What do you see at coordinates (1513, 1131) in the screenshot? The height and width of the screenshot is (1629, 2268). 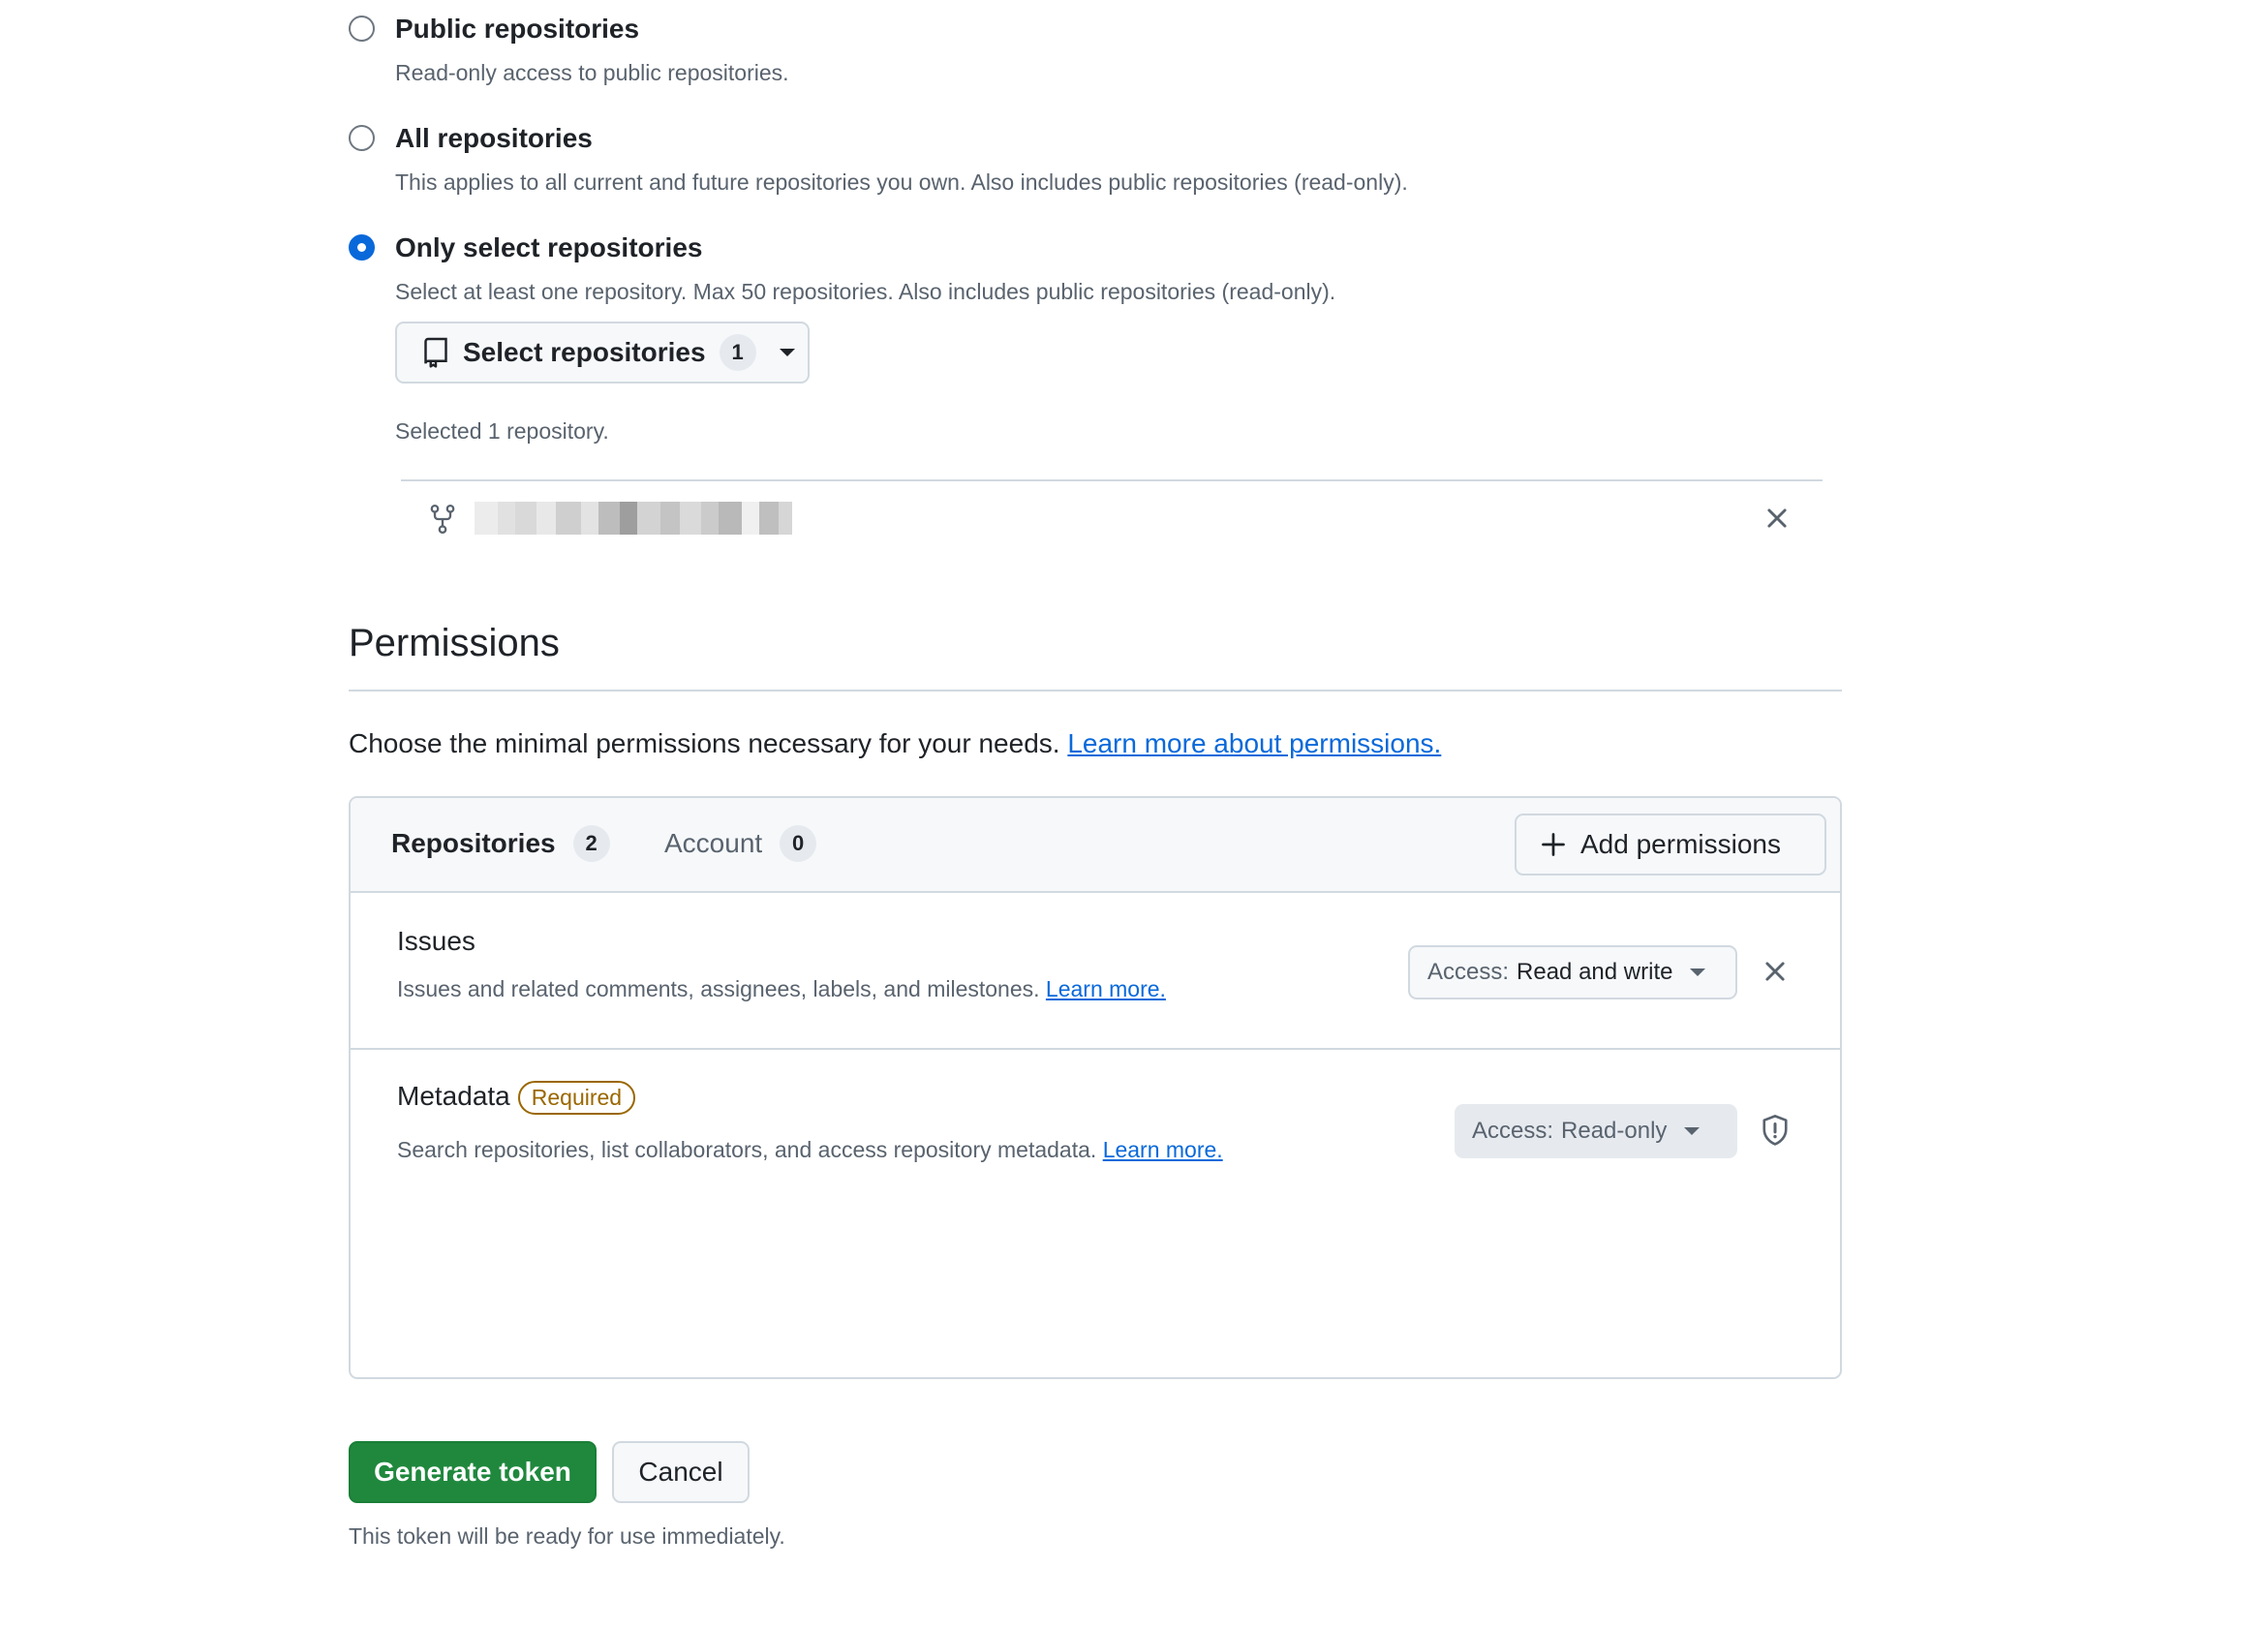 I see `access-prefix-metadata: Access:` at bounding box center [1513, 1131].